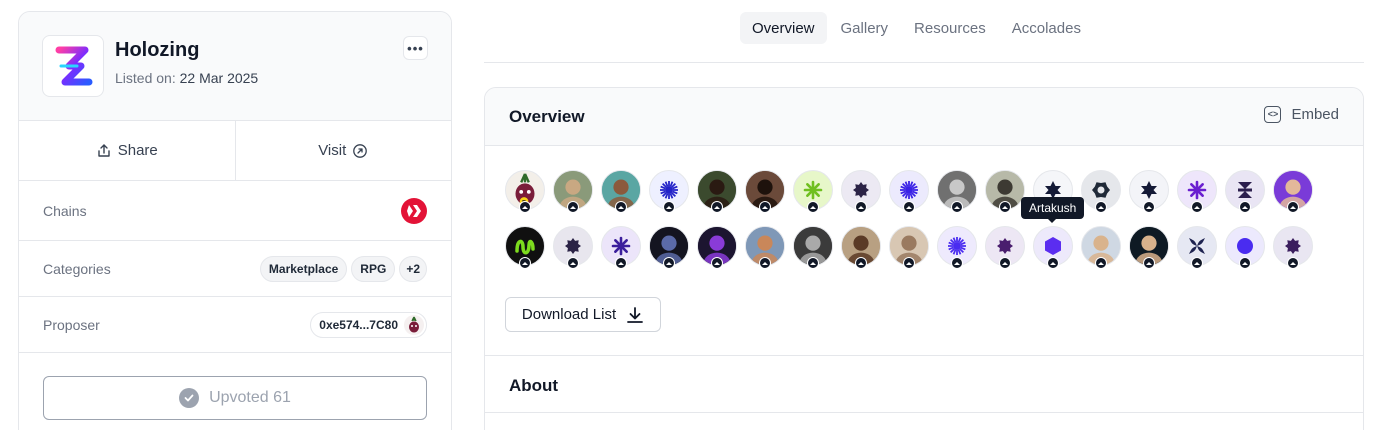  Describe the element at coordinates (924, 62) in the screenshot. I see `tab-divider` at that location.